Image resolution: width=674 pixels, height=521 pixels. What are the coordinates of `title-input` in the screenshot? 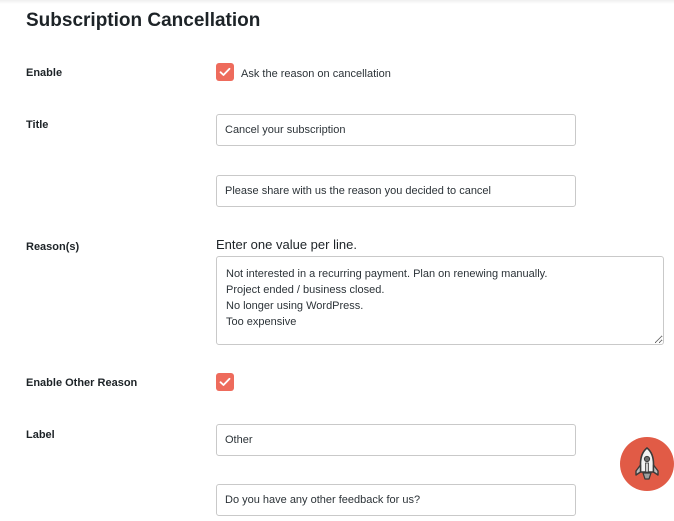 It's located at (396, 130).